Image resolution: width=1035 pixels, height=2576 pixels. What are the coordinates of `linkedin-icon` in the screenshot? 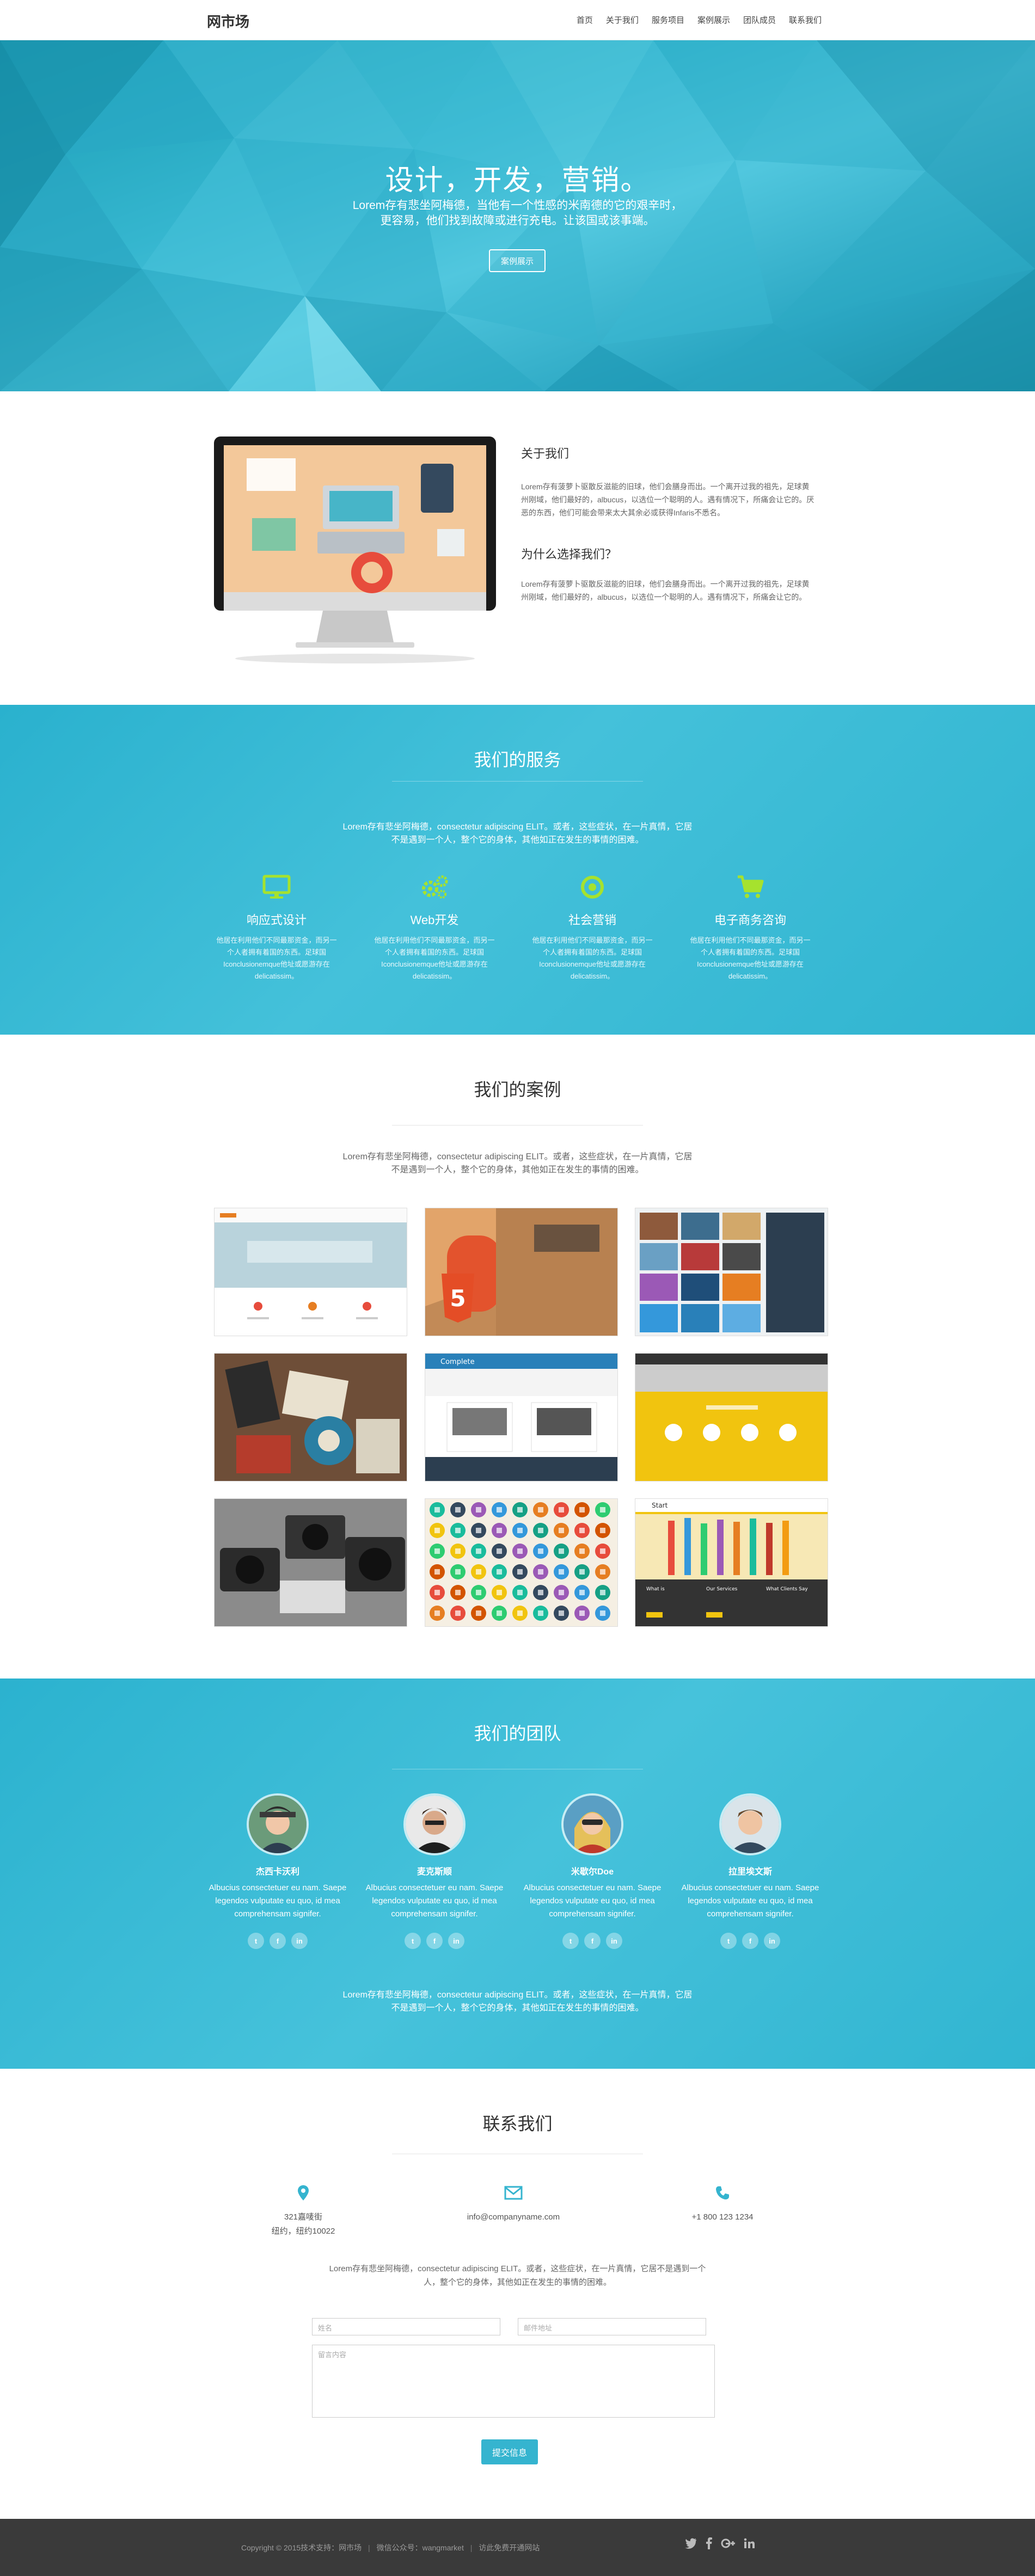 It's located at (749, 2545).